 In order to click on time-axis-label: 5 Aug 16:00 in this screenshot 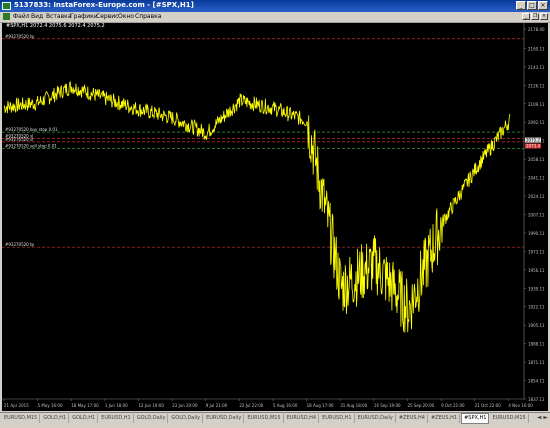, I will do `click(285, 405)`.